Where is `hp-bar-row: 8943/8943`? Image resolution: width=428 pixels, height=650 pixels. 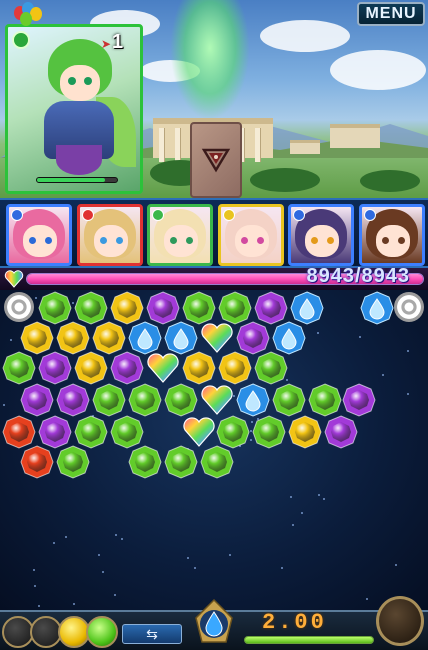
hp-bar-row: 8943/8943 is located at coordinates (214, 277).